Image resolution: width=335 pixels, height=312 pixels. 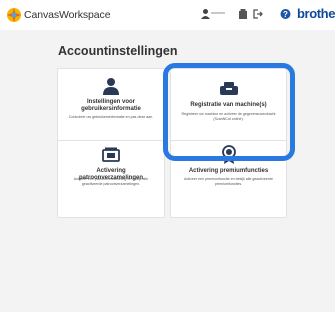 What do you see at coordinates (258, 14) in the screenshot?
I see `logout-icon` at bounding box center [258, 14].